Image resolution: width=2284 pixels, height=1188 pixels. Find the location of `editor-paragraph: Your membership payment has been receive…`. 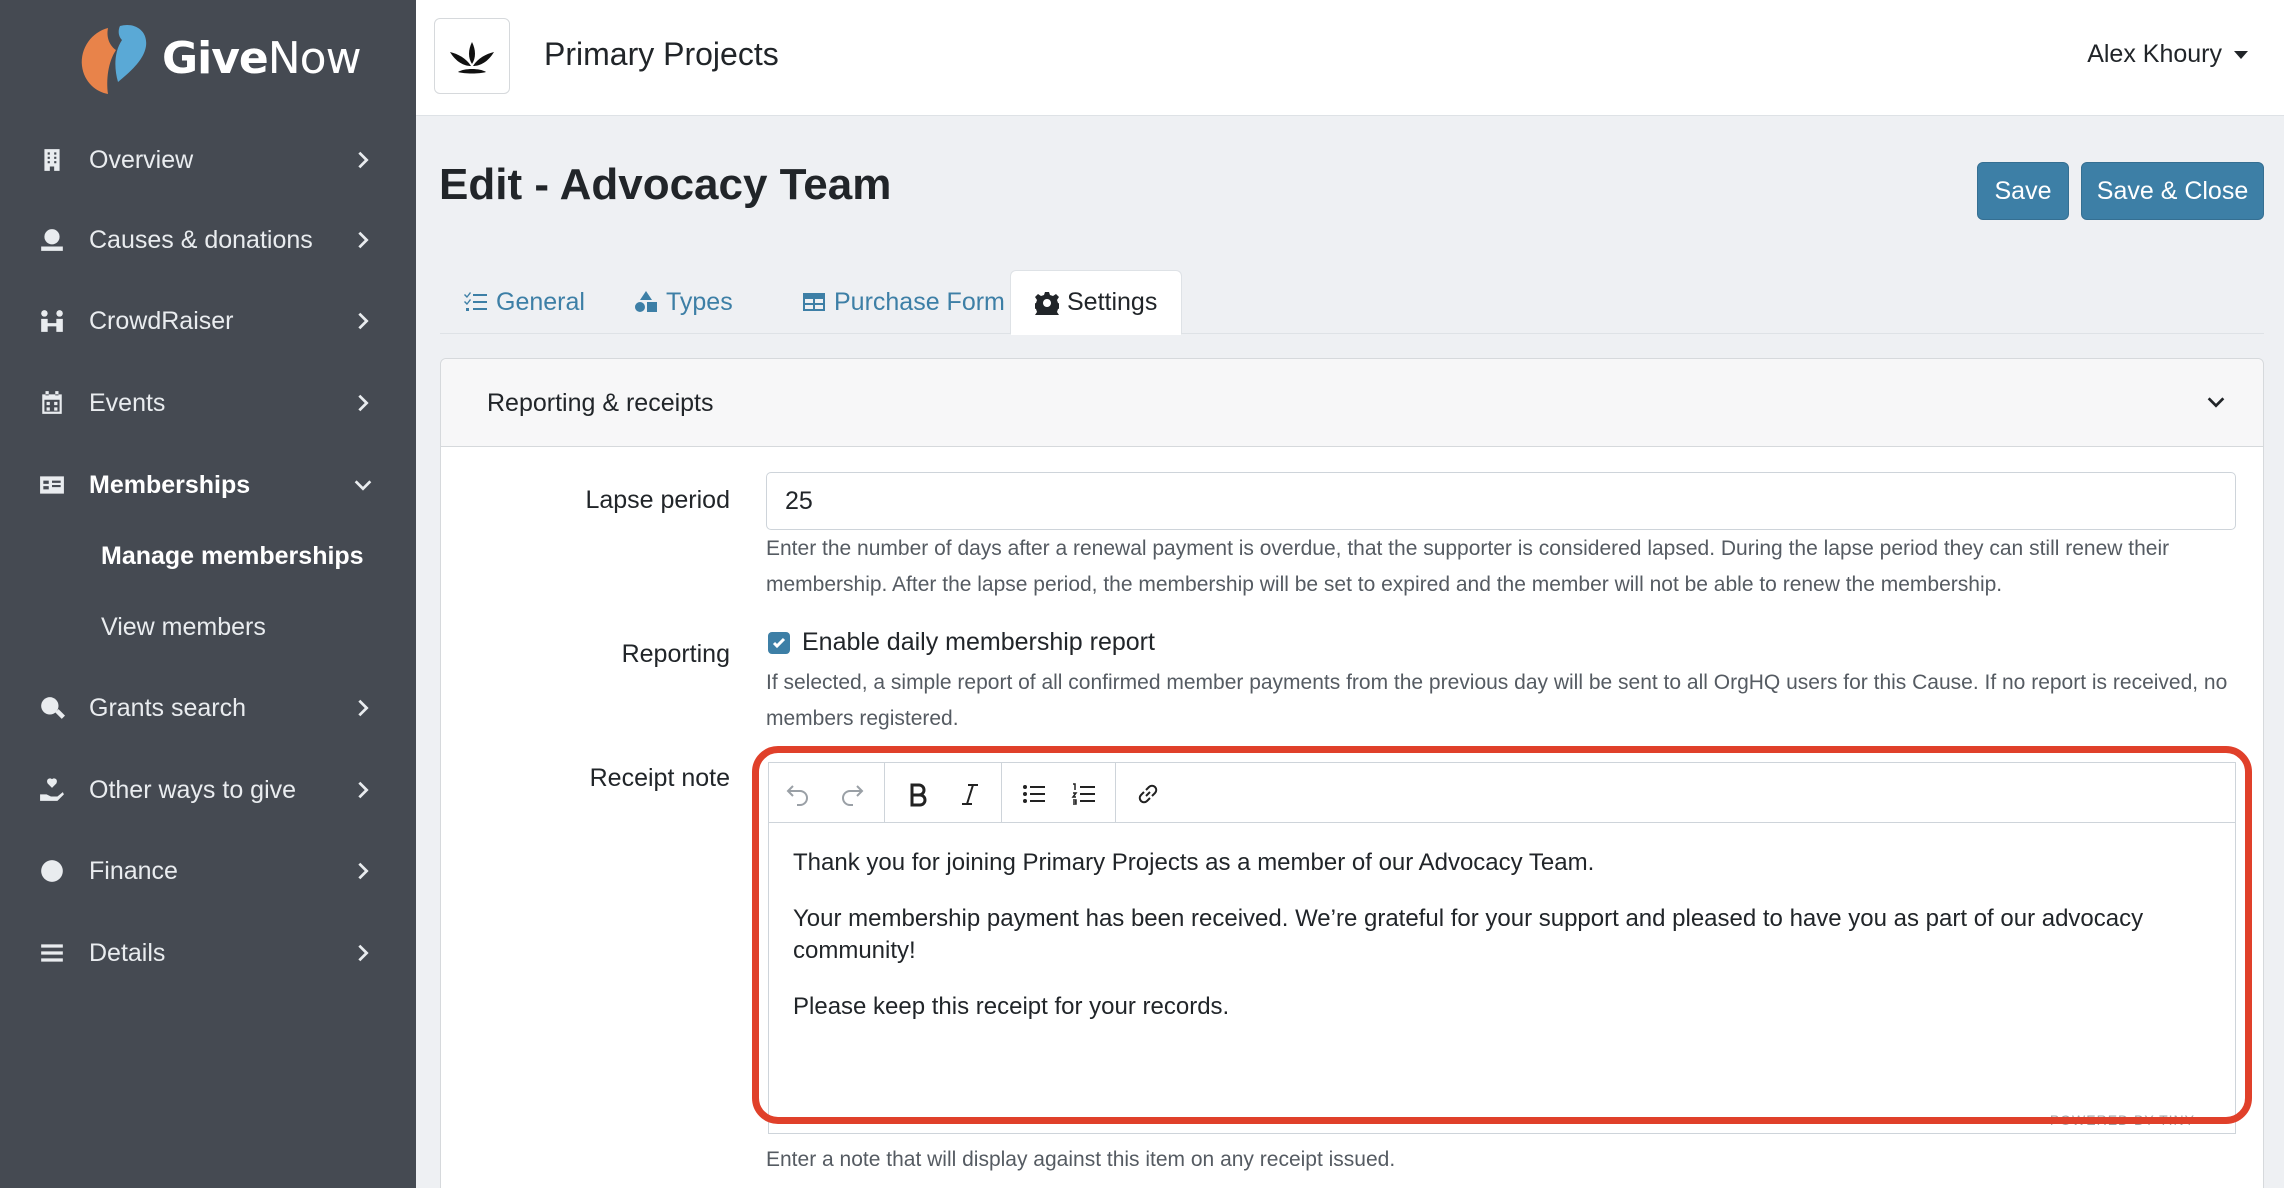

editor-paragraph: Your membership payment has been receive… is located at coordinates (1468, 934).